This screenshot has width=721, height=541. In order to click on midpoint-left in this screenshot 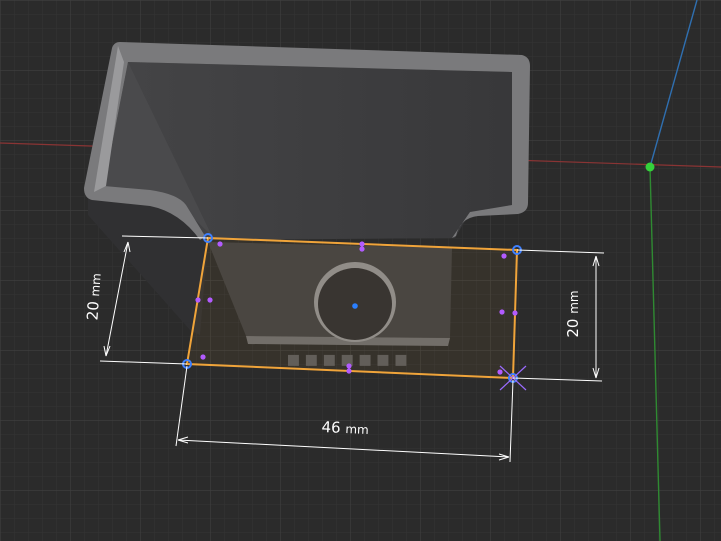, I will do `click(198, 300)`.